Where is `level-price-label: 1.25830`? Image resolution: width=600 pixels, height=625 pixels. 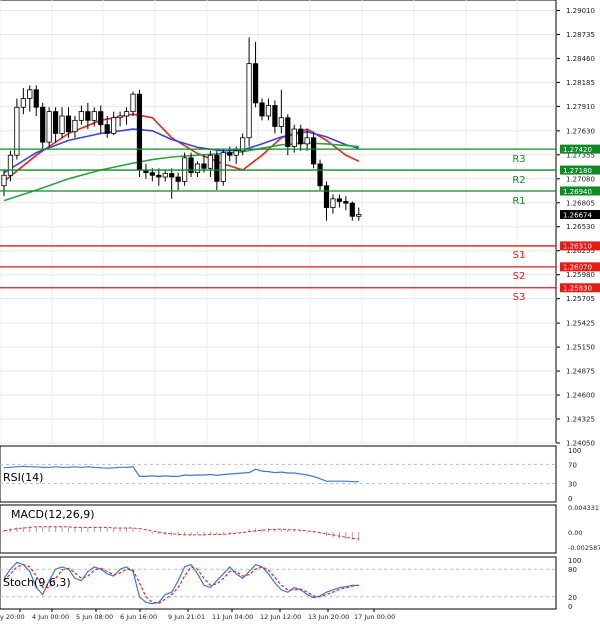
level-price-label: 1.25830 is located at coordinates (577, 289).